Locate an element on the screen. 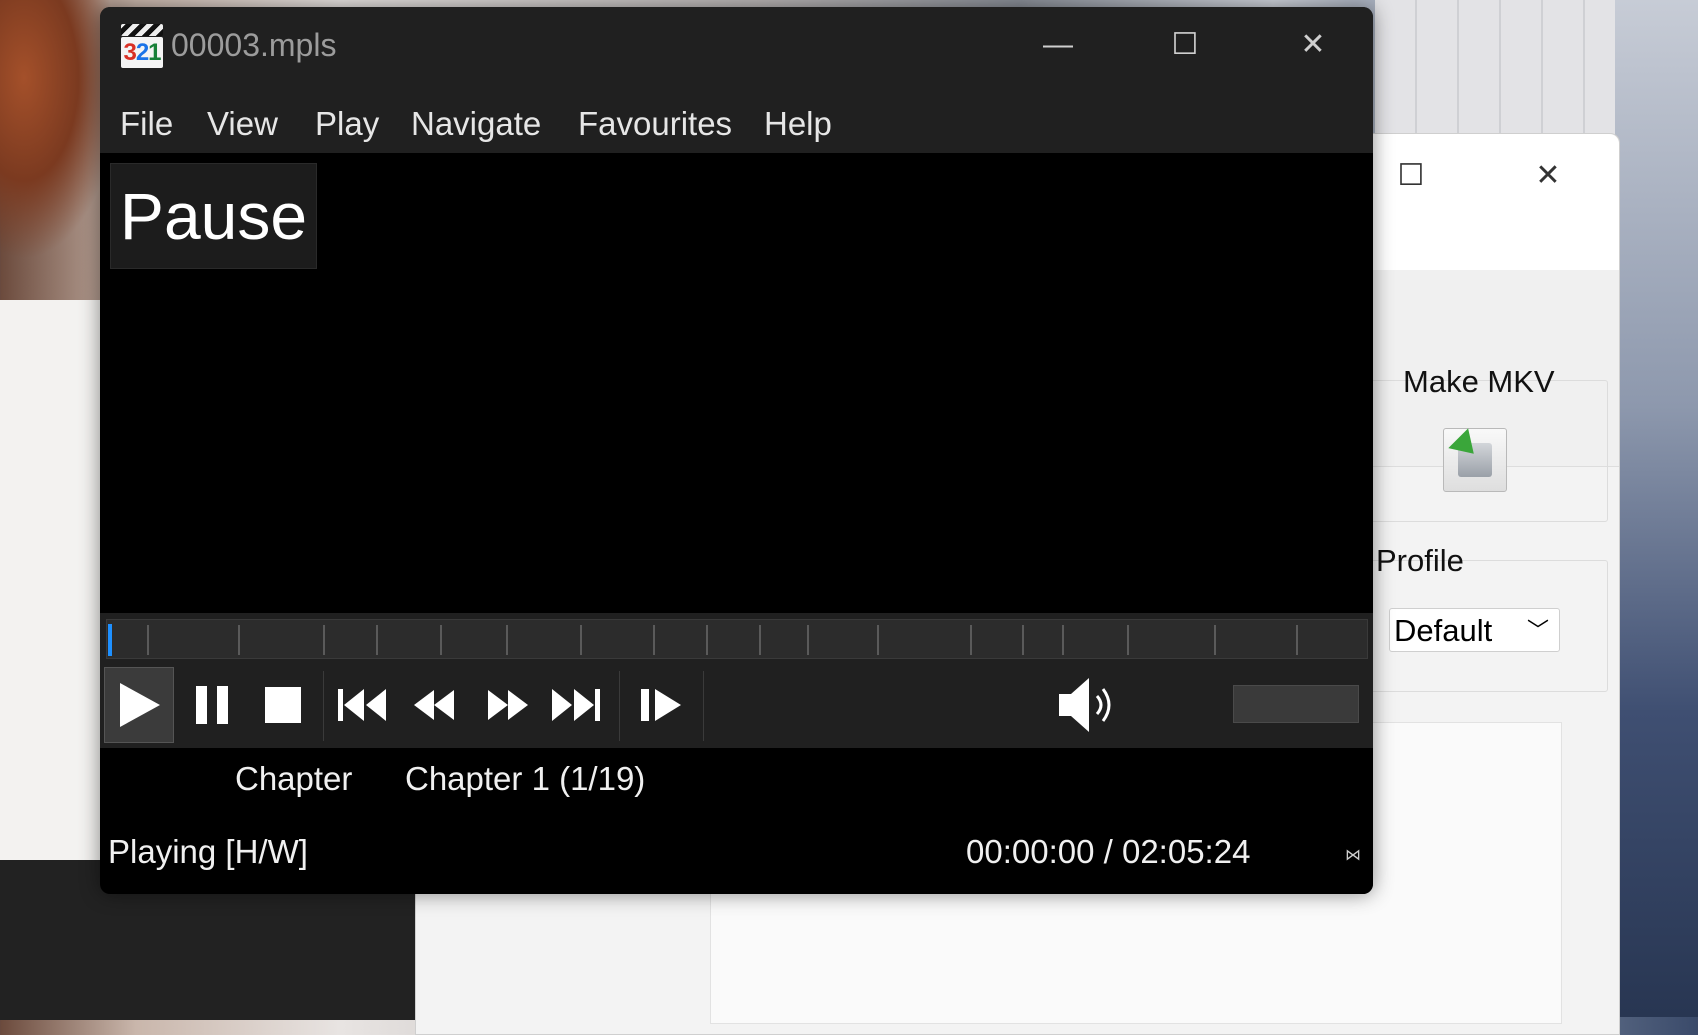 Image resolution: width=1698 pixels, height=1035 pixels. make-mkv-label: Make MKV is located at coordinates (1479, 381).